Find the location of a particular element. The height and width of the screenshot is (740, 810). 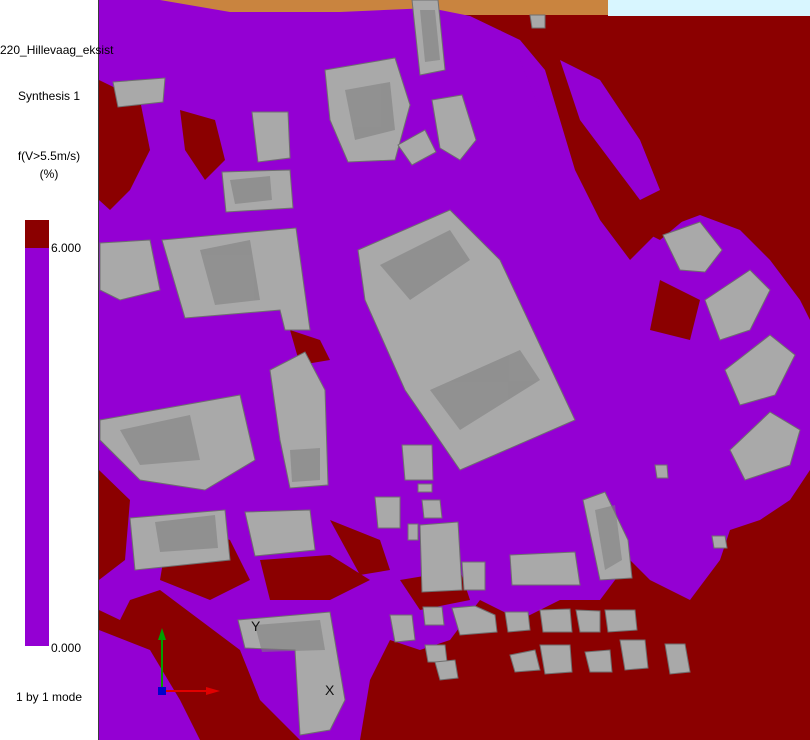

metric-label: f(V>5.5m/s) is located at coordinates (49, 156).